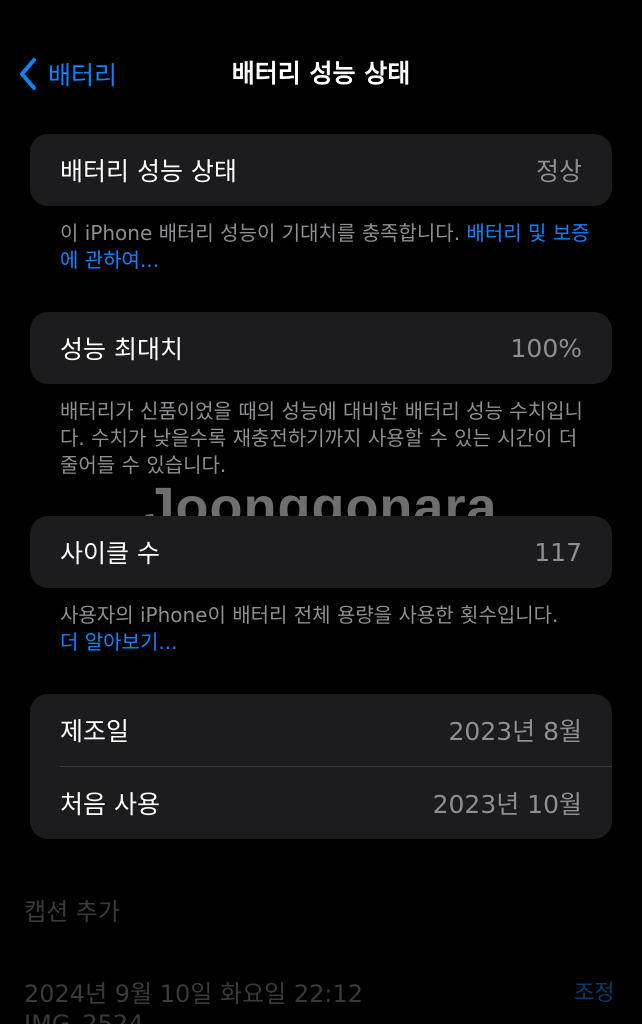 This screenshot has width=642, height=1024. I want to click on battery-health-card: 배터리 성능 상태 정상, so click(321, 170).